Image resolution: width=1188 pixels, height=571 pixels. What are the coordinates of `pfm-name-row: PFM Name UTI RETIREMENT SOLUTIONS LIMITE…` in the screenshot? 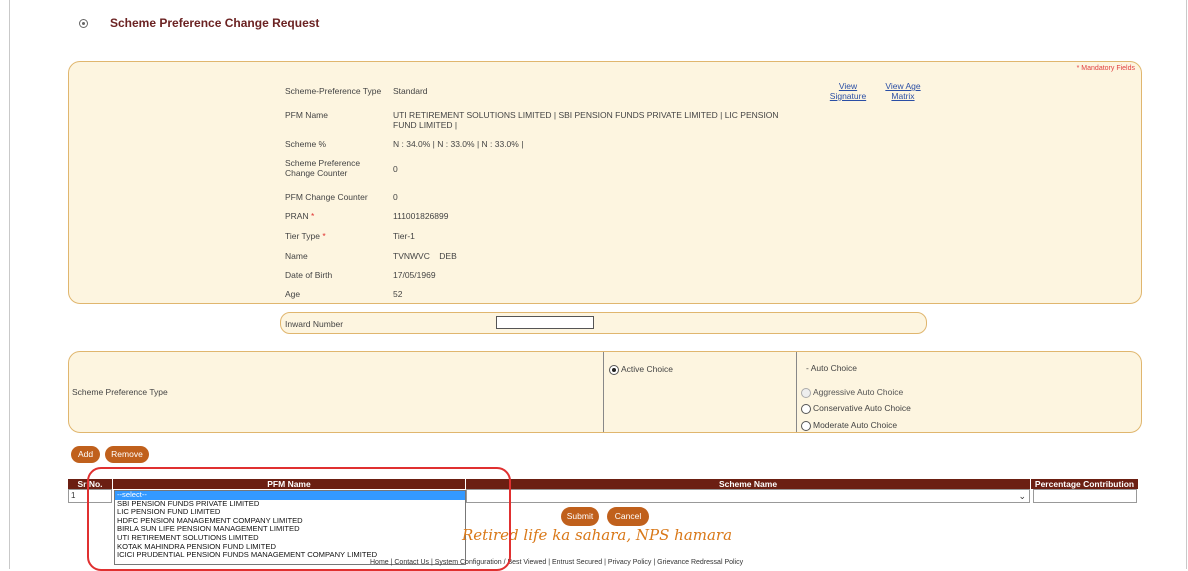 It's located at (539, 120).